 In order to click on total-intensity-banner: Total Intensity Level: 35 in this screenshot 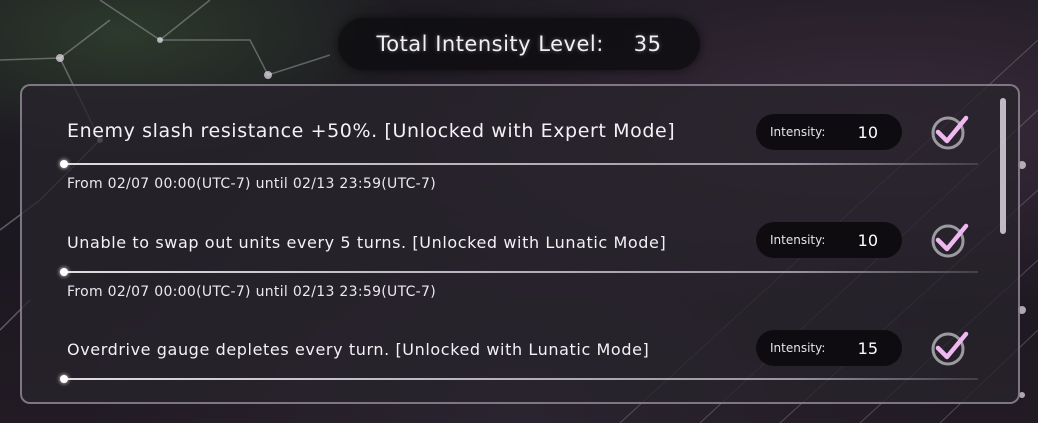, I will do `click(519, 44)`.